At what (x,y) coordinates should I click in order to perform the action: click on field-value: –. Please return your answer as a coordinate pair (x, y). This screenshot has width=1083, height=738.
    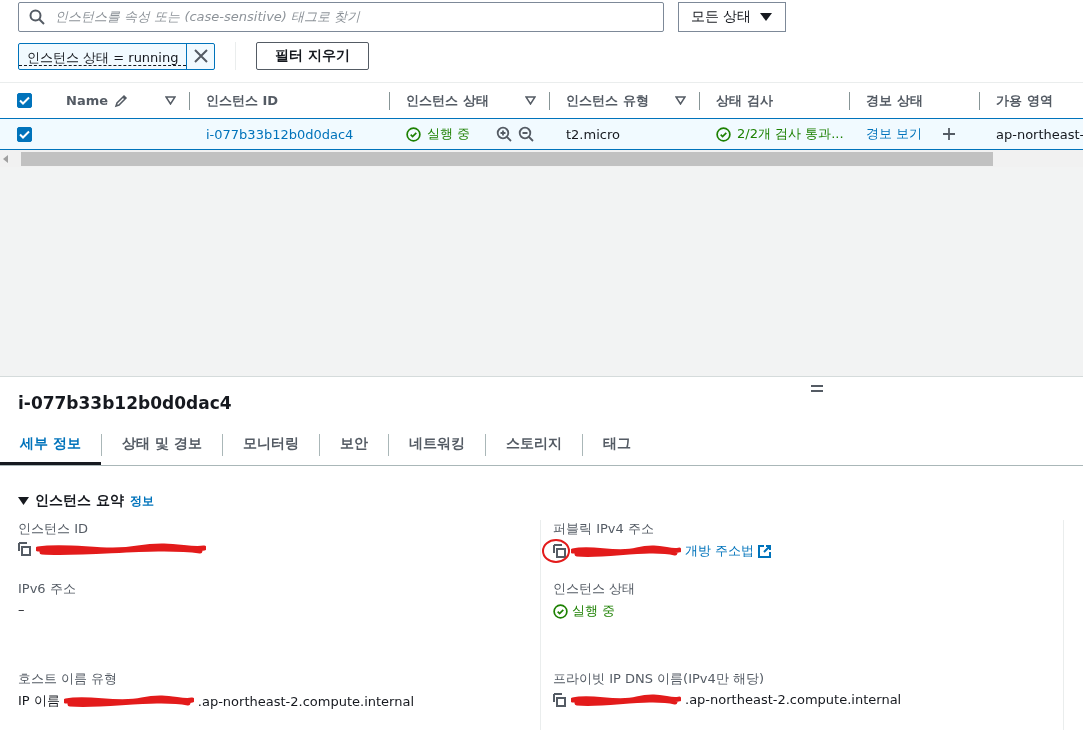
    Looking at the image, I should click on (21, 609).